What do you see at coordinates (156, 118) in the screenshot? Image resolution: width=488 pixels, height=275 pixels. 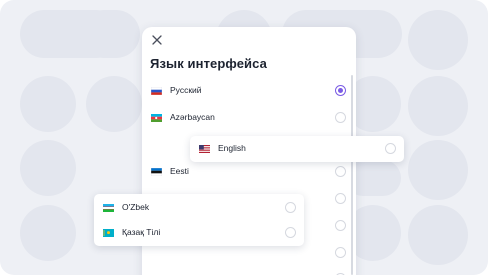 I see `az-flag-icon` at bounding box center [156, 118].